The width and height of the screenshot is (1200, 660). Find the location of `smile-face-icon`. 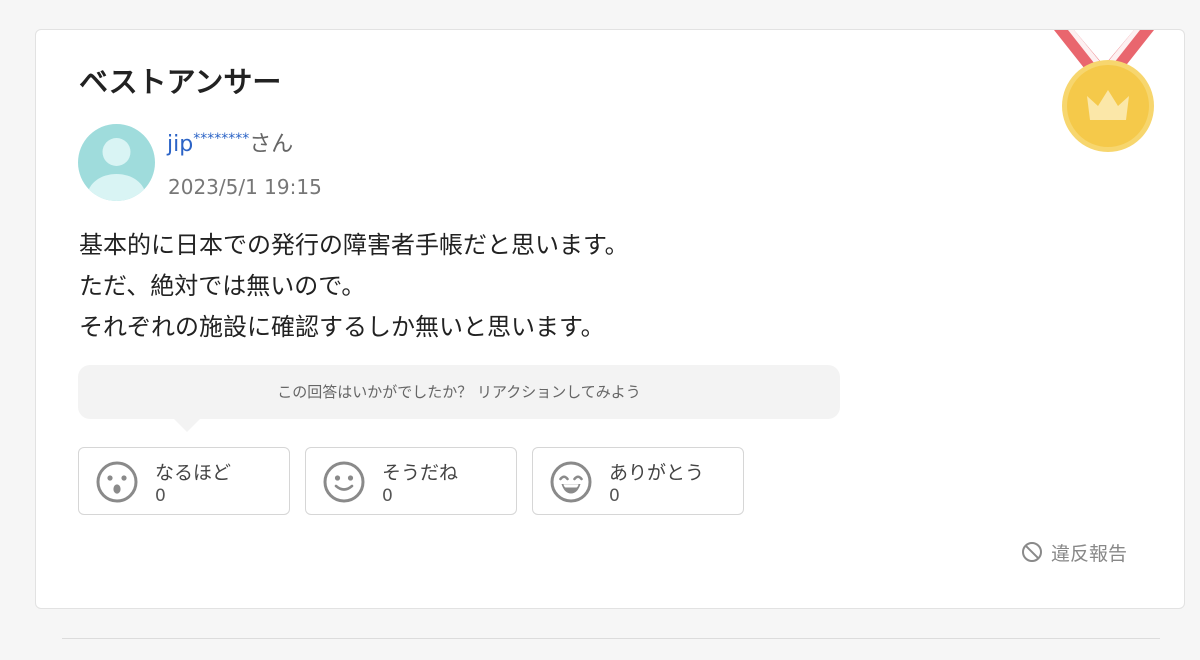

smile-face-icon is located at coordinates (344, 482).